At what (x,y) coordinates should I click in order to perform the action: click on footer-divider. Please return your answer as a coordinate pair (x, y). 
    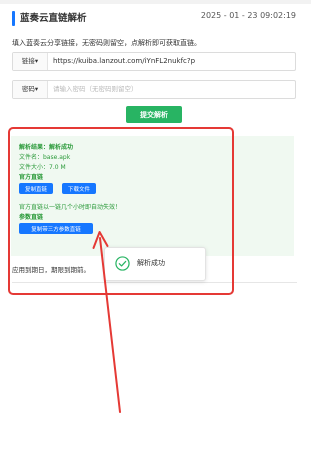
    Looking at the image, I should click on (154, 282).